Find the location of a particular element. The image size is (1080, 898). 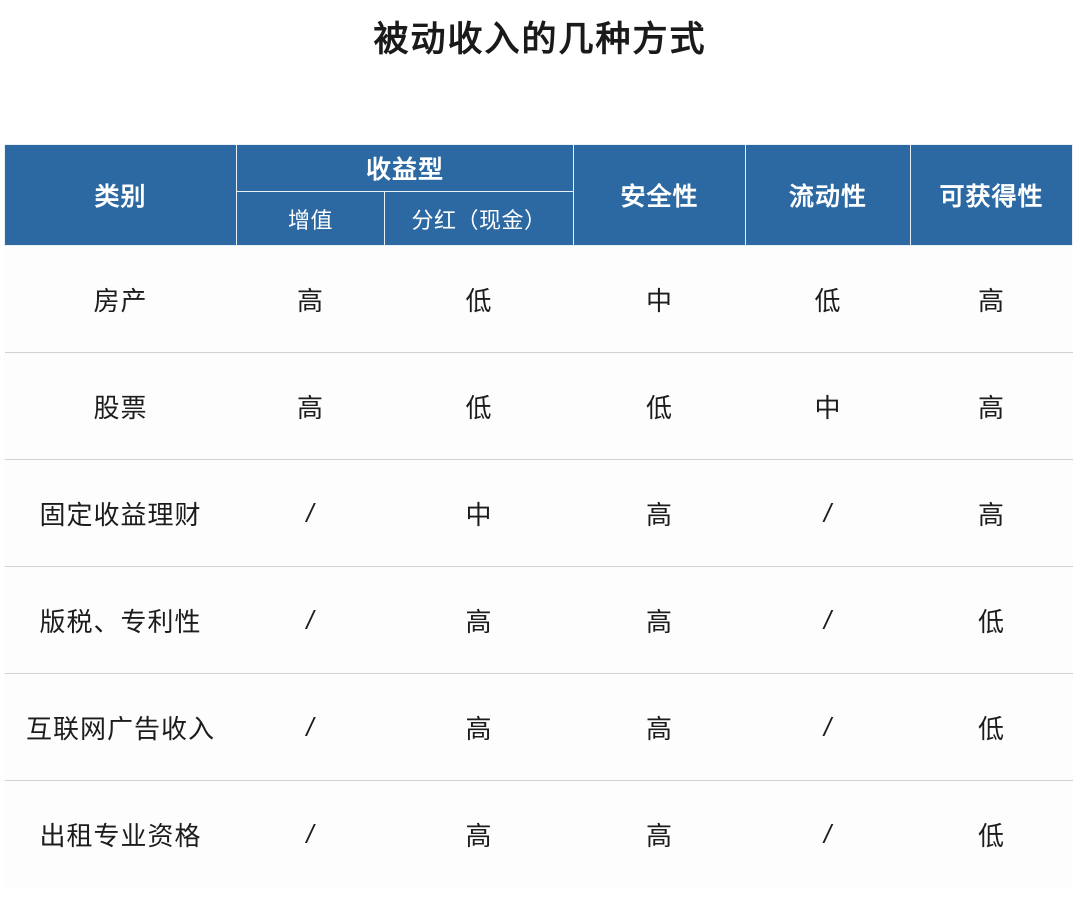

cell-liquidity: 低 is located at coordinates (828, 299).